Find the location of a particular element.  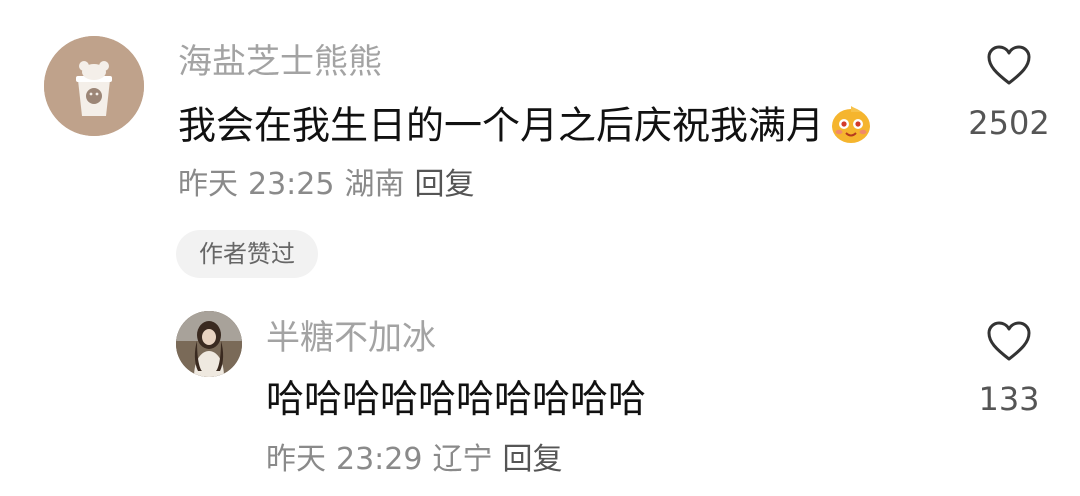

reply-like-button is located at coordinates (1009, 343).